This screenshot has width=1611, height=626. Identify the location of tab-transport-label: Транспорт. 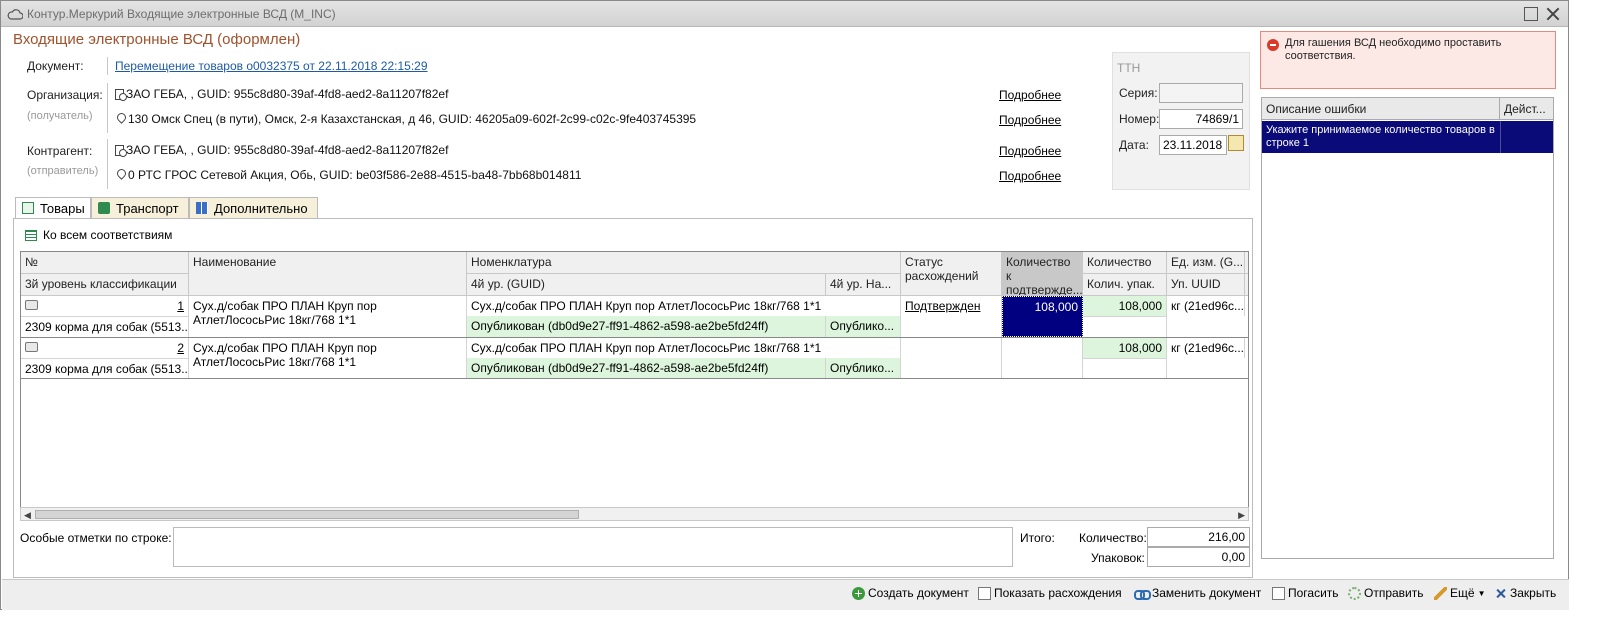
(147, 208).